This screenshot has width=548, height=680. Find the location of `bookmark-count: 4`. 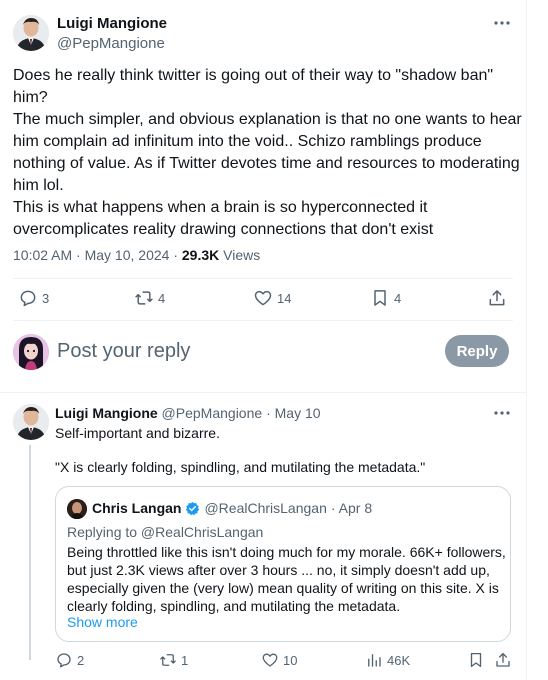

bookmark-count: 4 is located at coordinates (398, 298).